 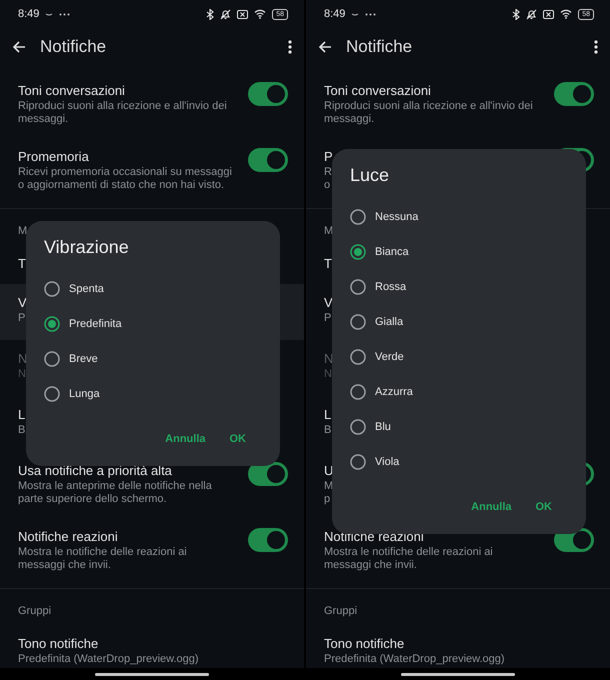 What do you see at coordinates (396, 216) in the screenshot?
I see `option-label: Nessuna` at bounding box center [396, 216].